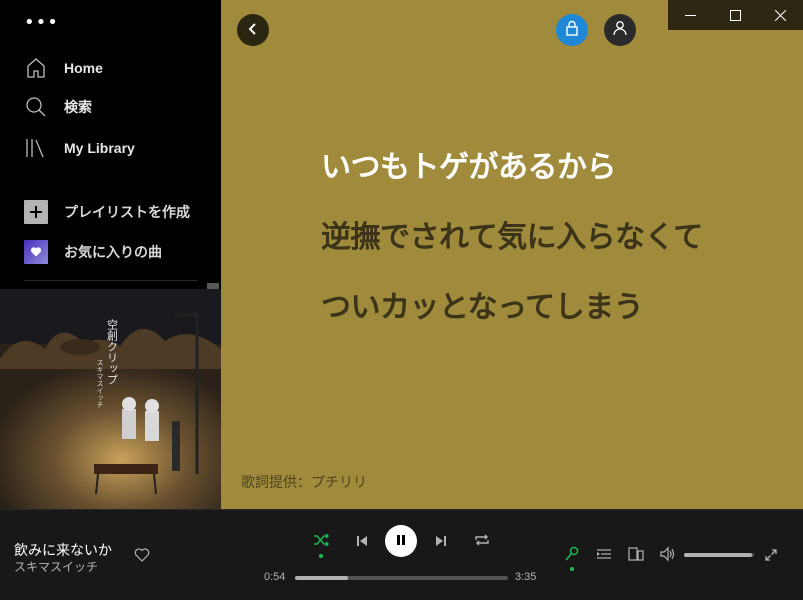  I want to click on time-elapsed: 0:54, so click(275, 577).